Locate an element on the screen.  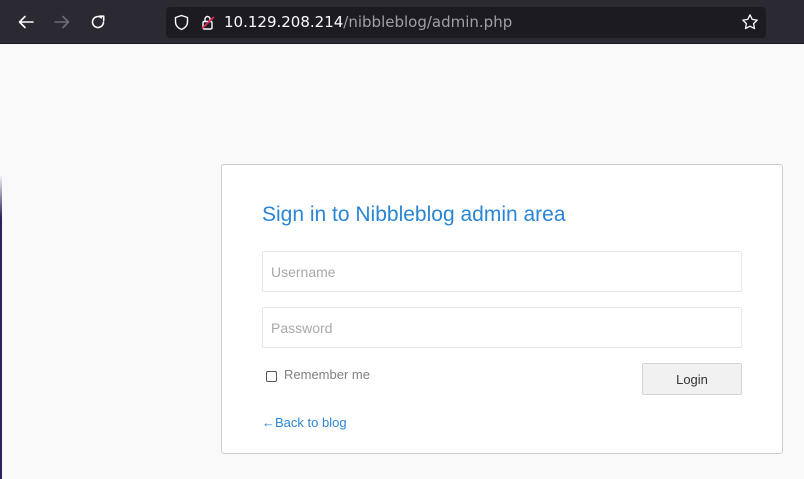
remember-me: Remember me is located at coordinates (318, 375).